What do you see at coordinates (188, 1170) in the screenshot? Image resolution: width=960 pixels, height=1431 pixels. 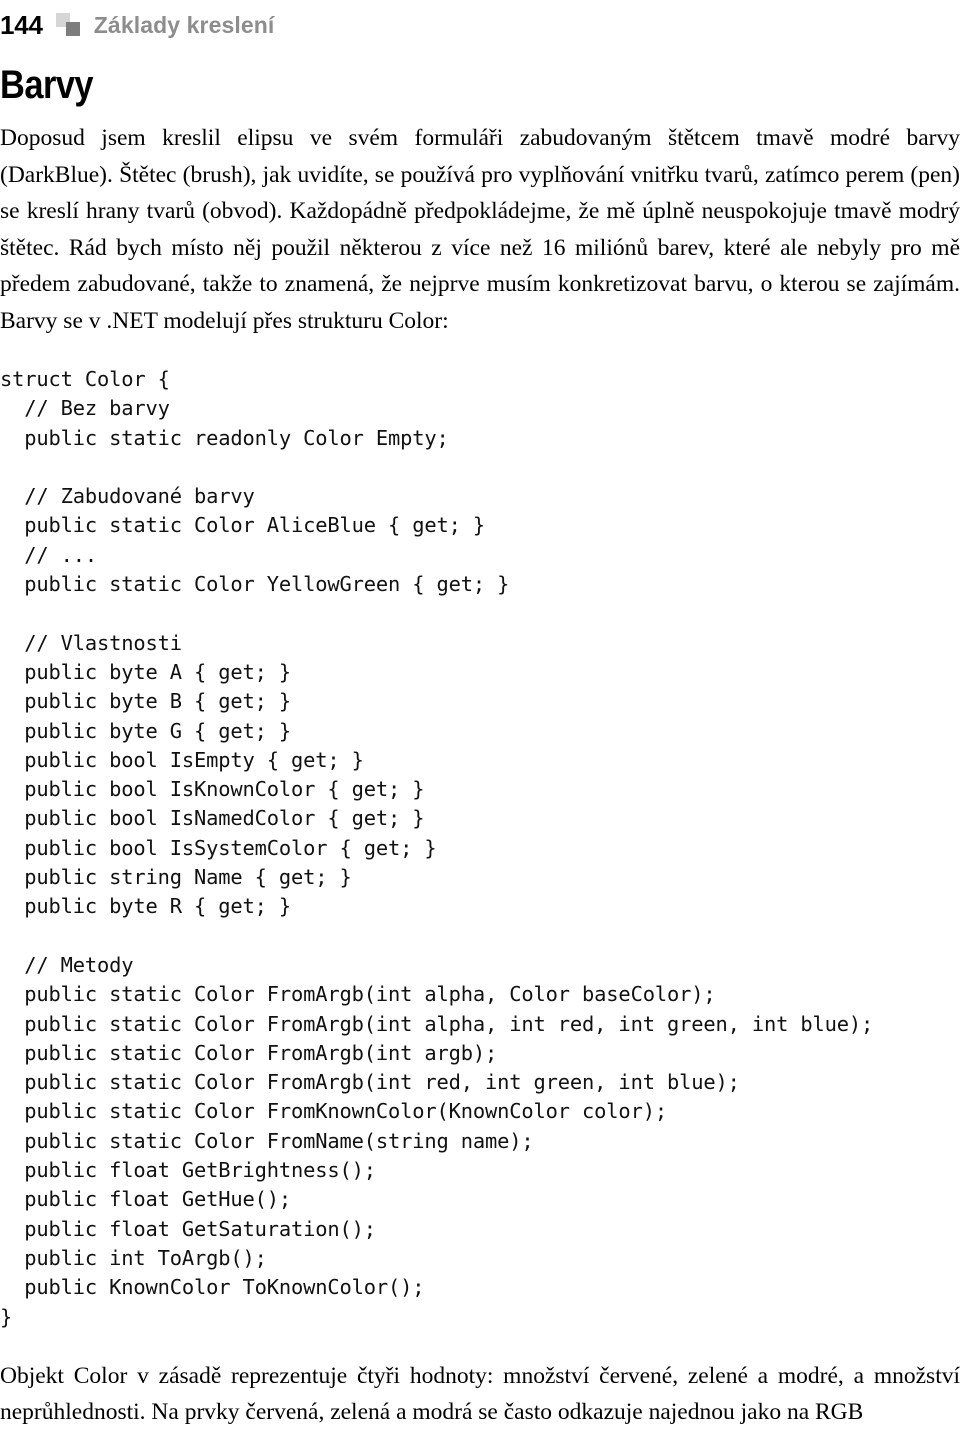 I see `code-line: public float GetBrightness();` at bounding box center [188, 1170].